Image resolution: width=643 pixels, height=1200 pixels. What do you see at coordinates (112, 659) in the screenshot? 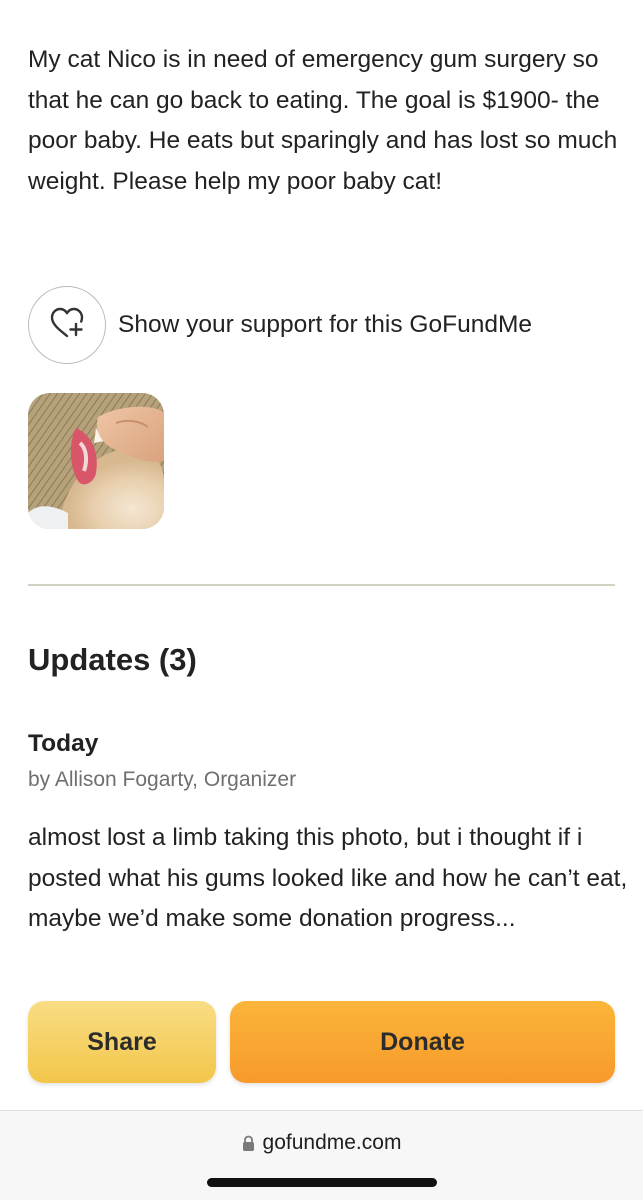
I see `updates-heading: Updates (3)` at bounding box center [112, 659].